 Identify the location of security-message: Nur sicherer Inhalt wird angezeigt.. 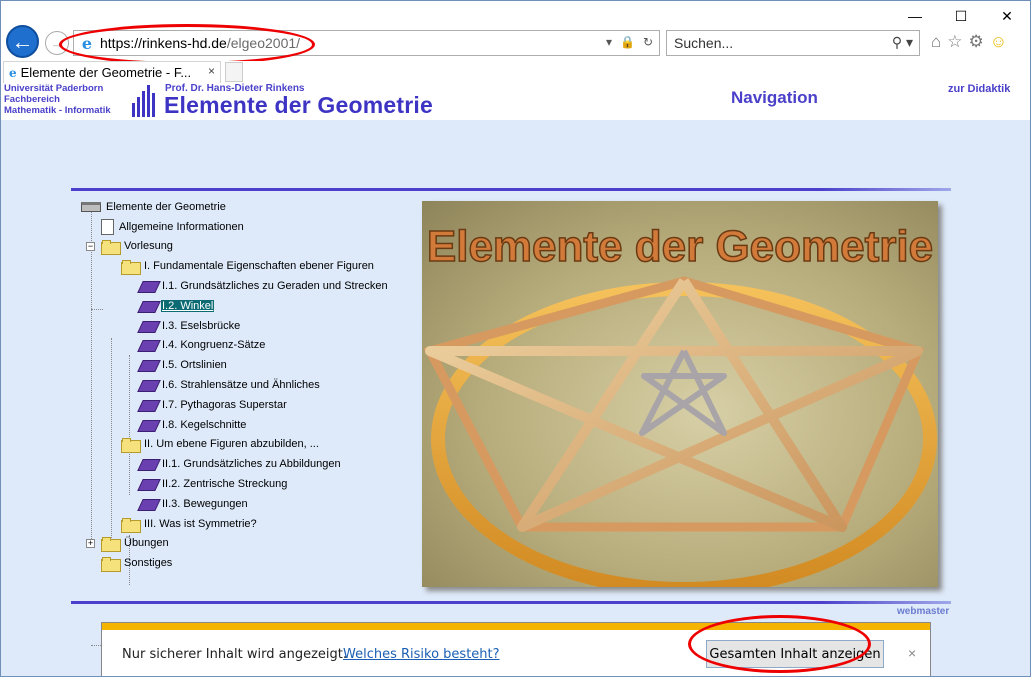
(234, 654).